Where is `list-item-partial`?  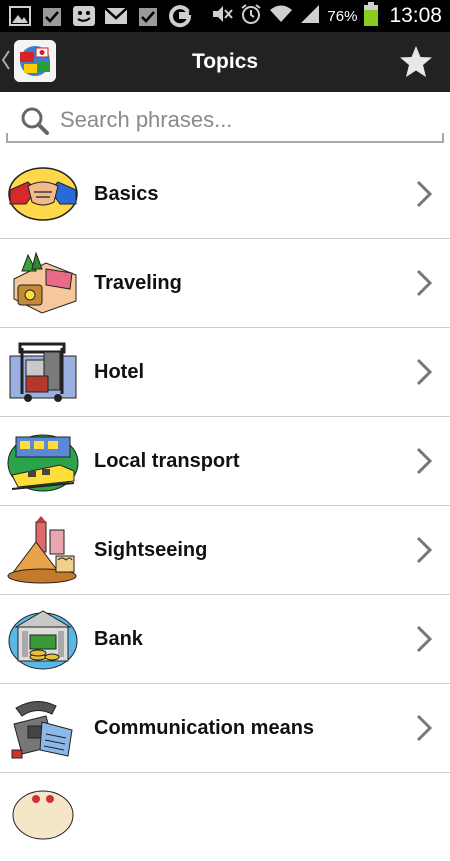 list-item-partial is located at coordinates (225, 817).